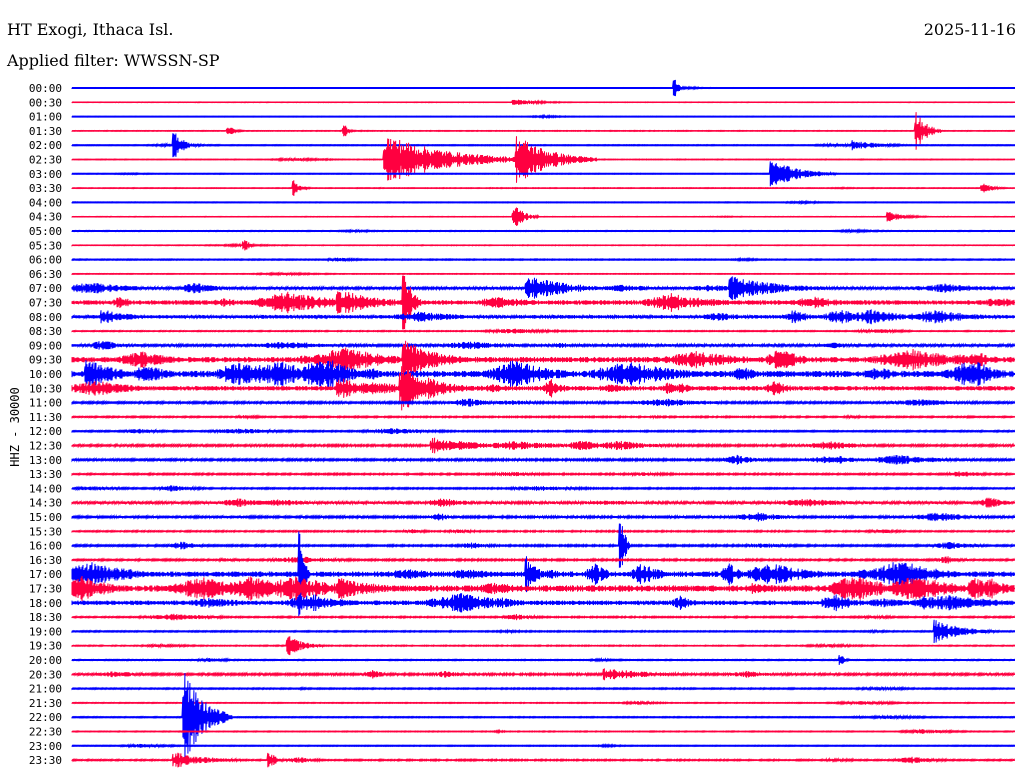 Image resolution: width=1024 pixels, height=780 pixels. I want to click on row-time-label: 00:30, so click(45, 102).